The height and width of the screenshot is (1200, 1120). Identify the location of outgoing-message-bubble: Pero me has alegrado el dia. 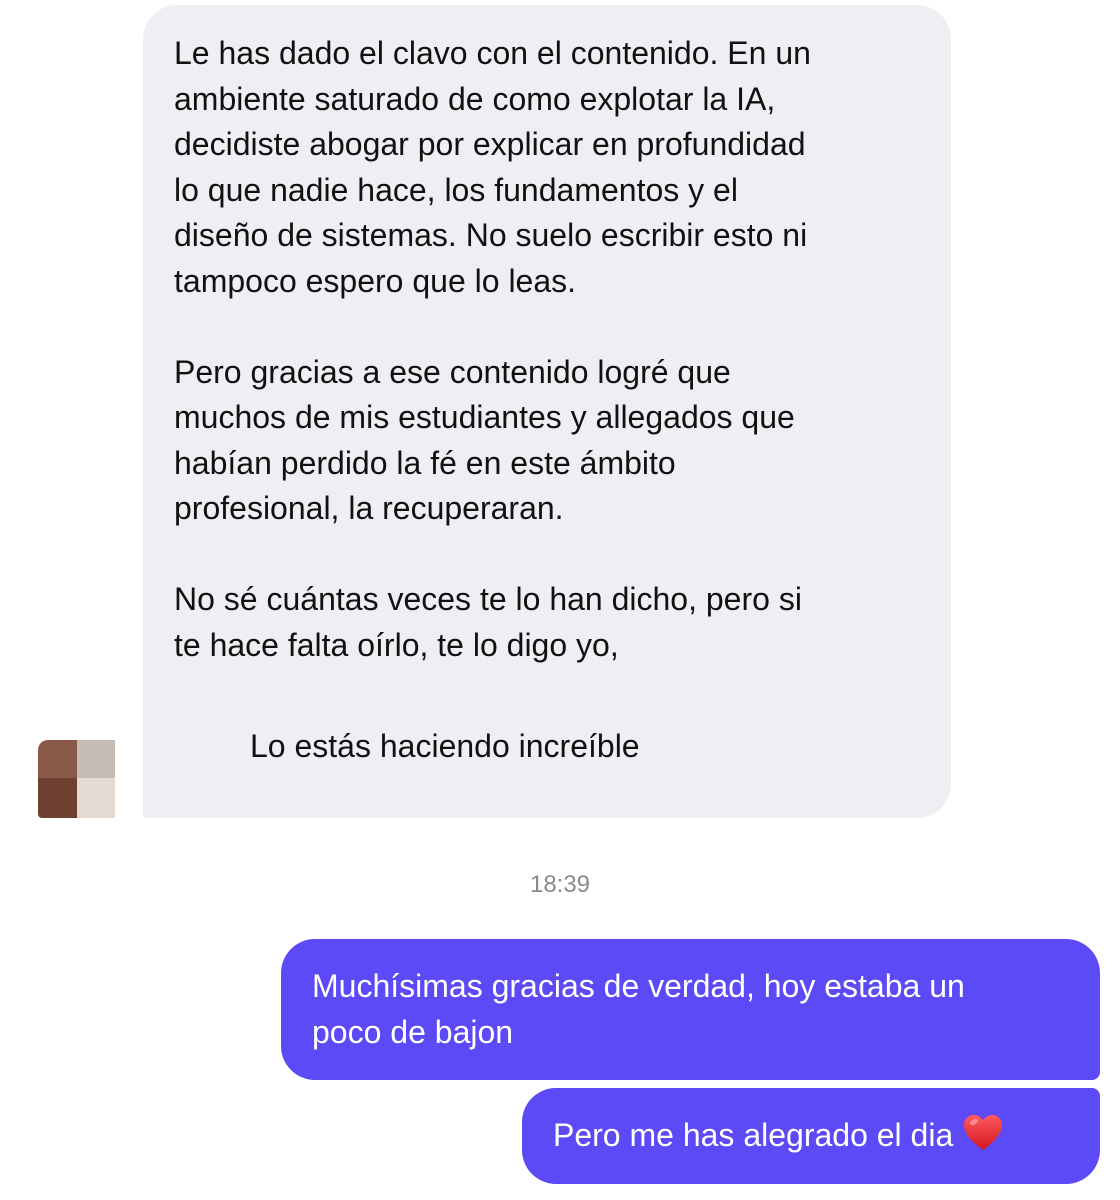
(811, 1136).